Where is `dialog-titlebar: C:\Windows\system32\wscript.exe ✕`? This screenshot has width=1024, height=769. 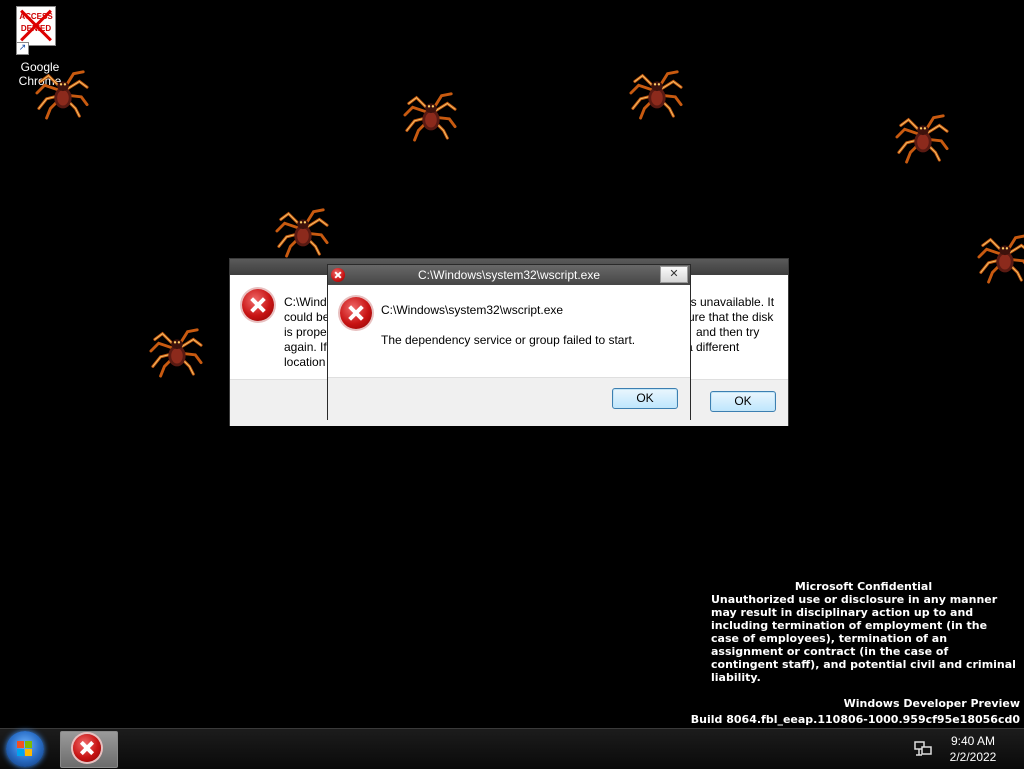 dialog-titlebar: C:\Windows\system32\wscript.exe ✕ is located at coordinates (509, 275).